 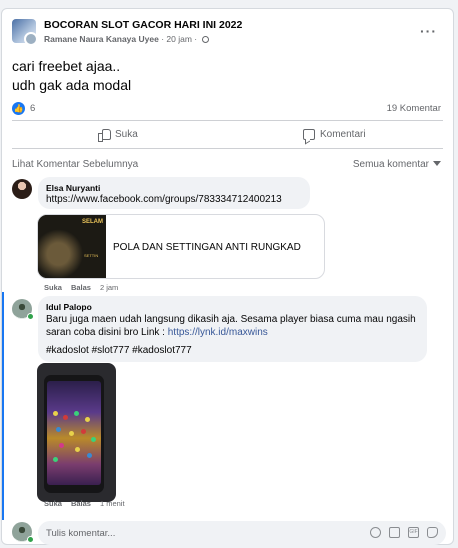 I want to click on emoji-icon, so click(x=375, y=532).